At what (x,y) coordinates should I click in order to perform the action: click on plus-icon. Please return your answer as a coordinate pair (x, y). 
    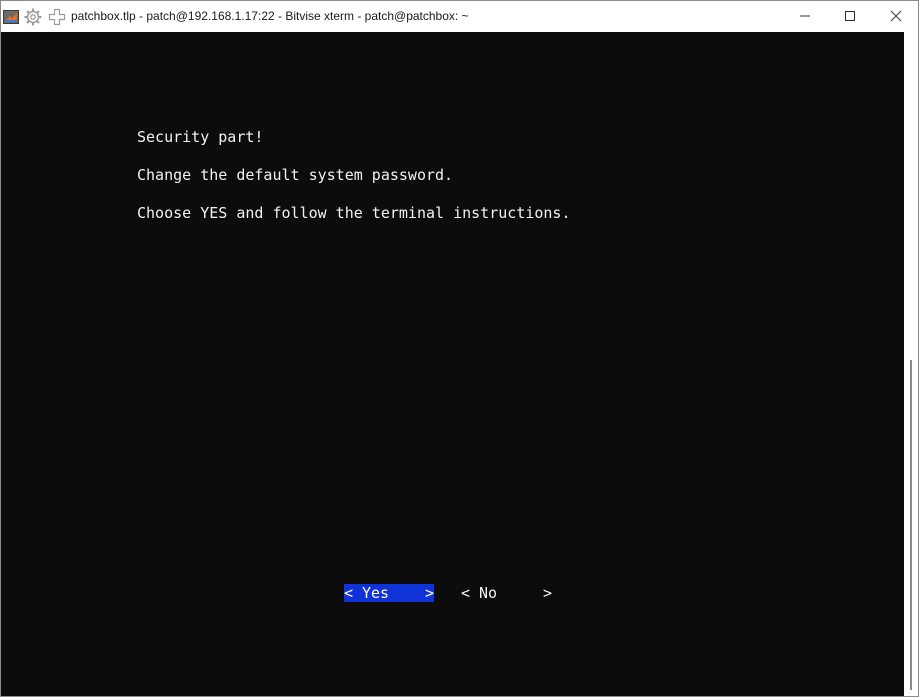
    Looking at the image, I should click on (57, 17).